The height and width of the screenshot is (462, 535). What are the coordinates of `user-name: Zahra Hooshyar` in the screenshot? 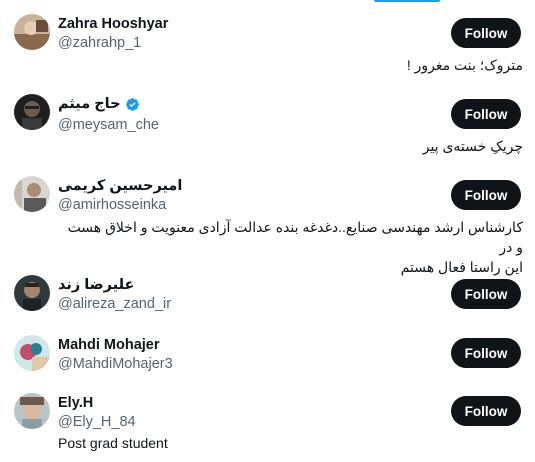 It's located at (113, 24).